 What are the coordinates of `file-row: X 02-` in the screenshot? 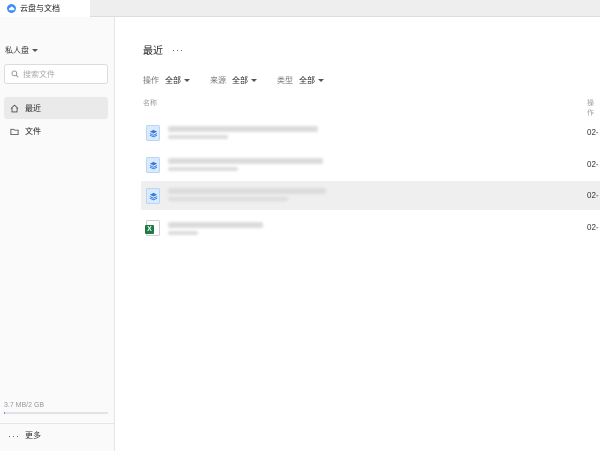 It's located at (370, 227).